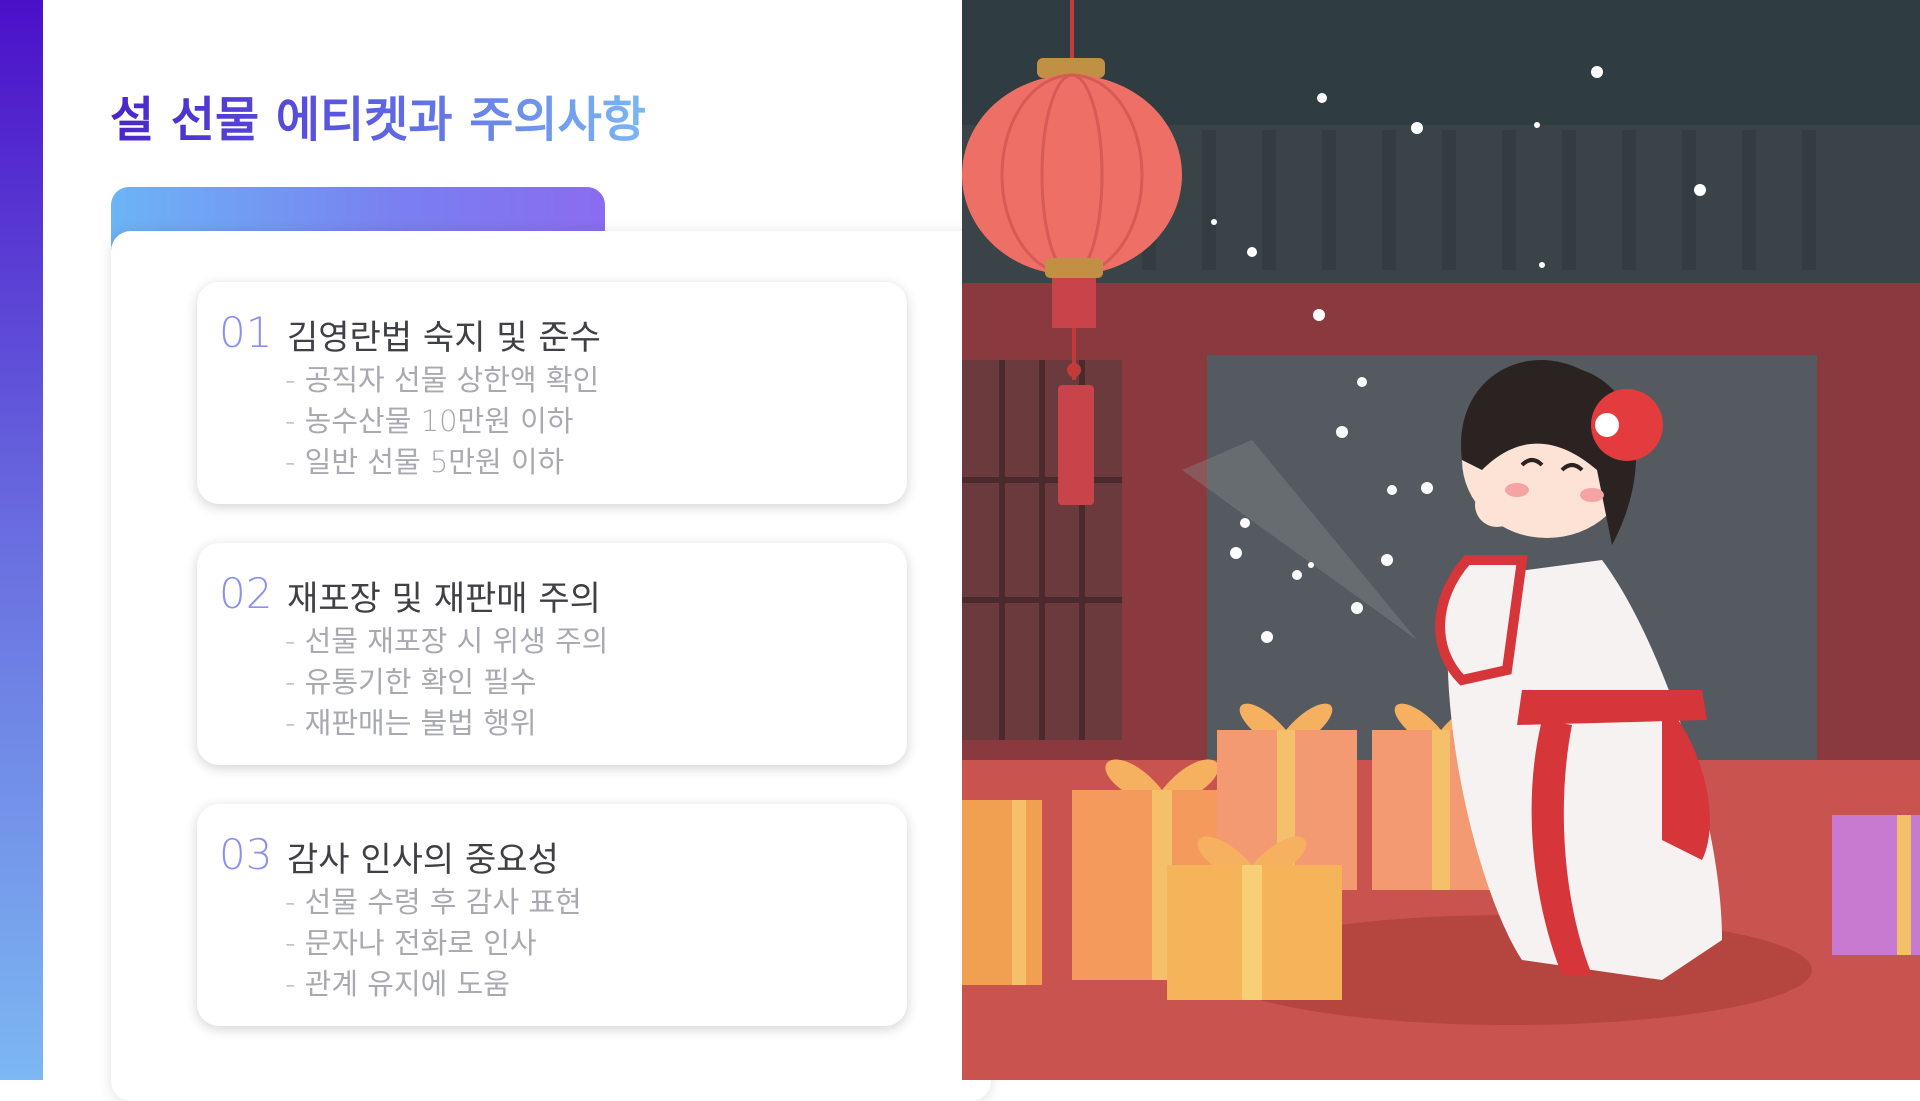 The image size is (1920, 1101). Describe the element at coordinates (429, 421) in the screenshot. I see `bullet-item: - 농수산물 10만원 이하` at that location.